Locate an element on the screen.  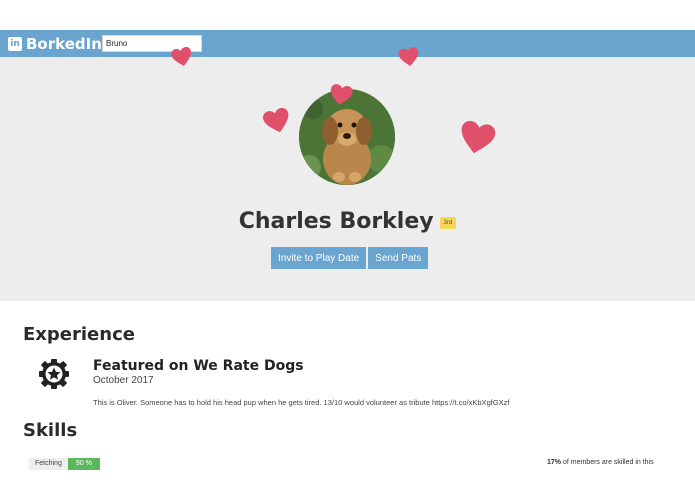
send-pats-button: Send Pats is located at coordinates (398, 258).